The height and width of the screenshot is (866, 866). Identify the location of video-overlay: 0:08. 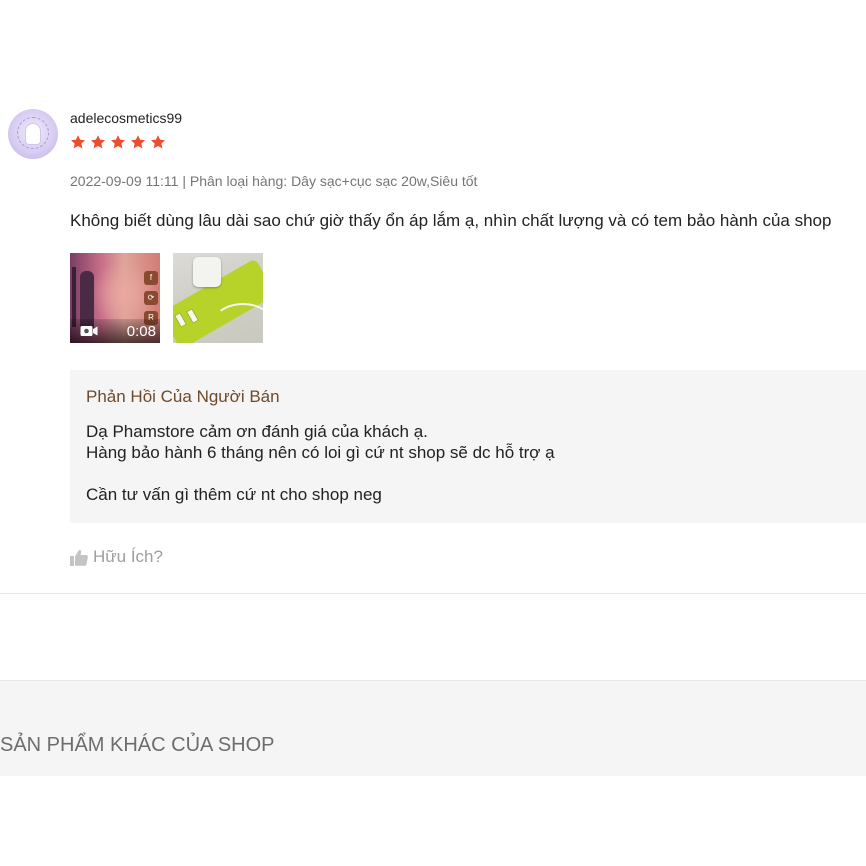
(115, 331).